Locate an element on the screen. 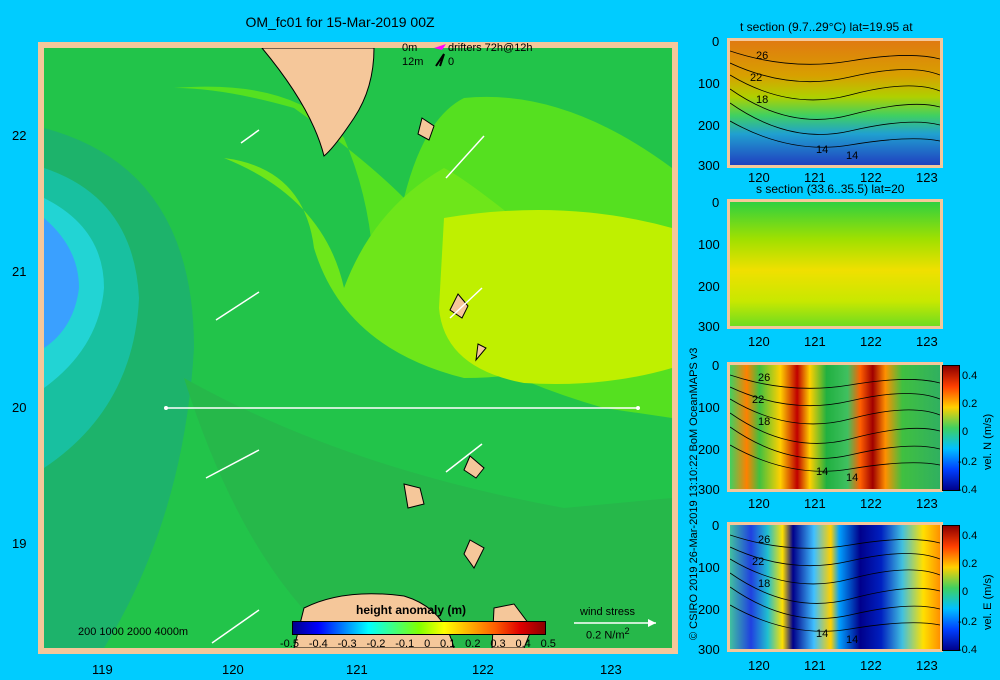 The image size is (1000, 680). cb-tick: -0.3 is located at coordinates (347, 644).